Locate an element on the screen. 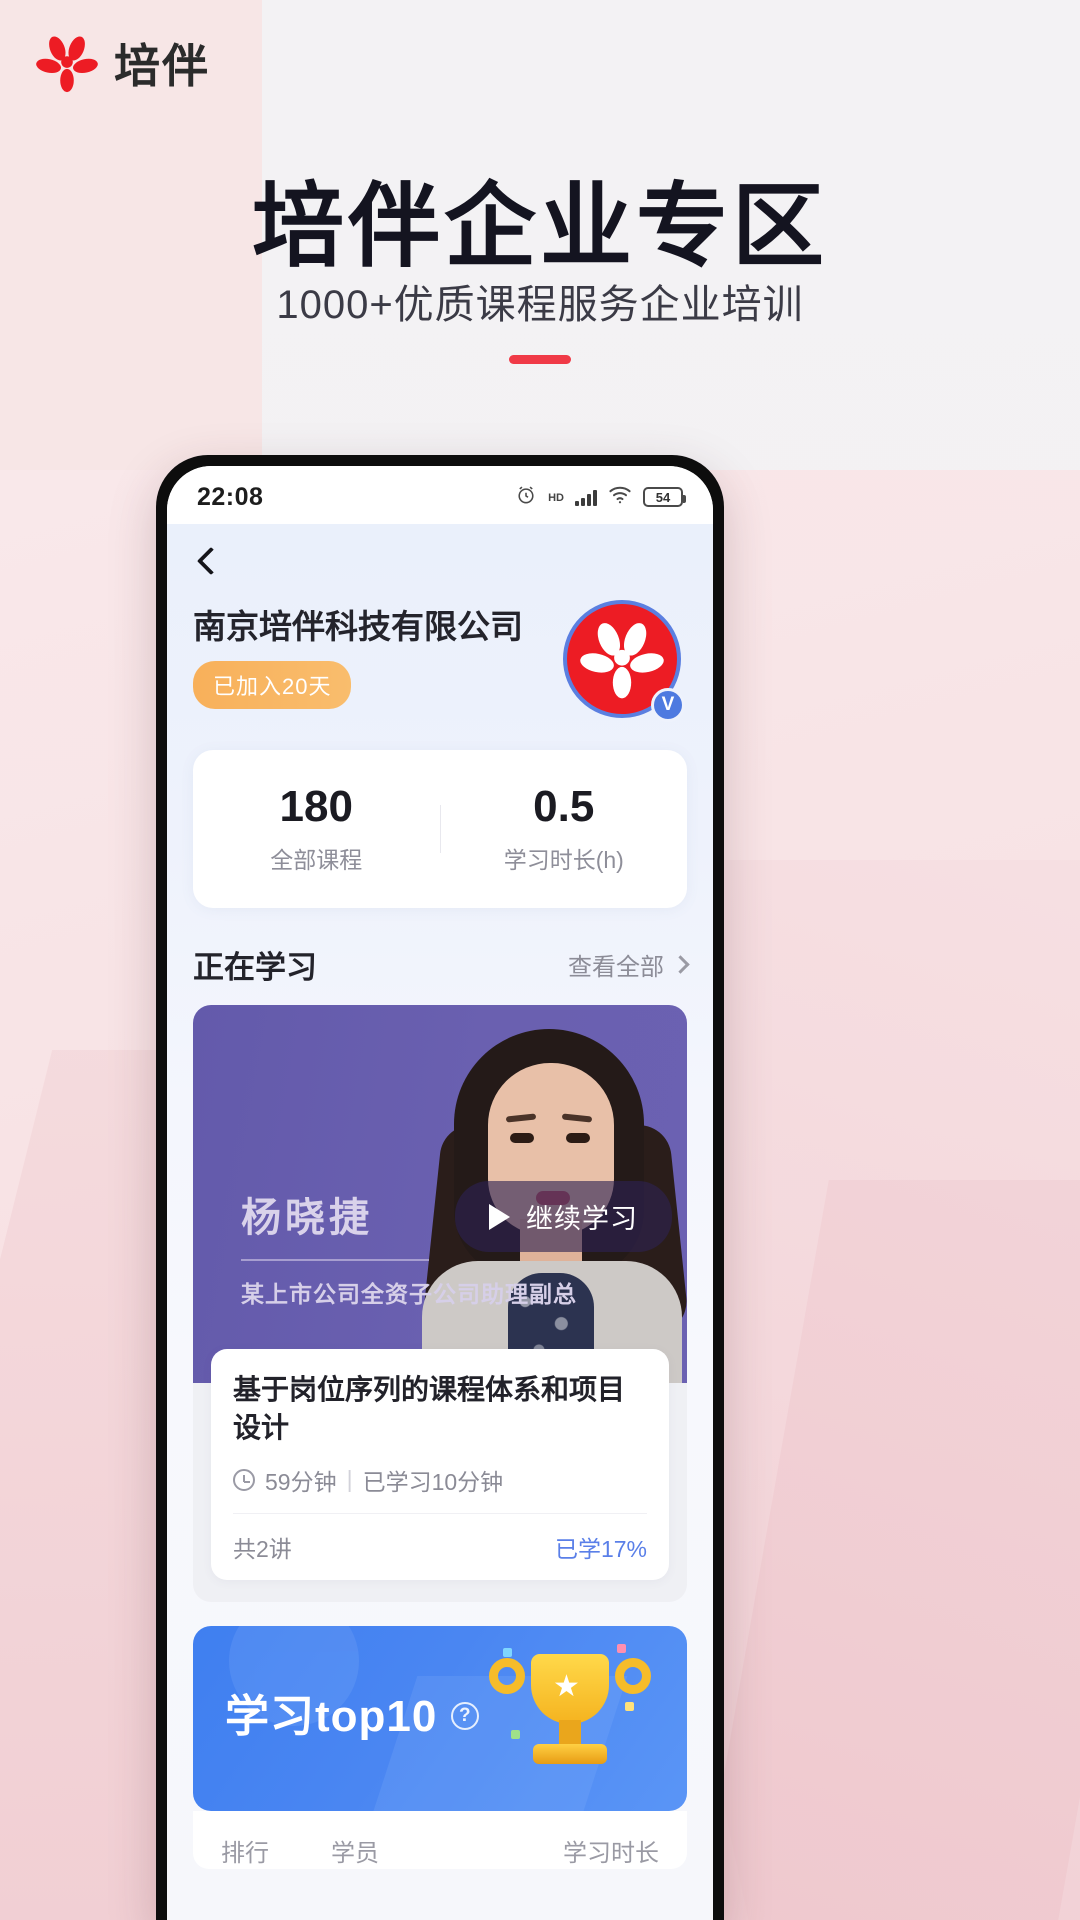 The image size is (1080, 1920). peiban-star-logo is located at coordinates (67, 63).